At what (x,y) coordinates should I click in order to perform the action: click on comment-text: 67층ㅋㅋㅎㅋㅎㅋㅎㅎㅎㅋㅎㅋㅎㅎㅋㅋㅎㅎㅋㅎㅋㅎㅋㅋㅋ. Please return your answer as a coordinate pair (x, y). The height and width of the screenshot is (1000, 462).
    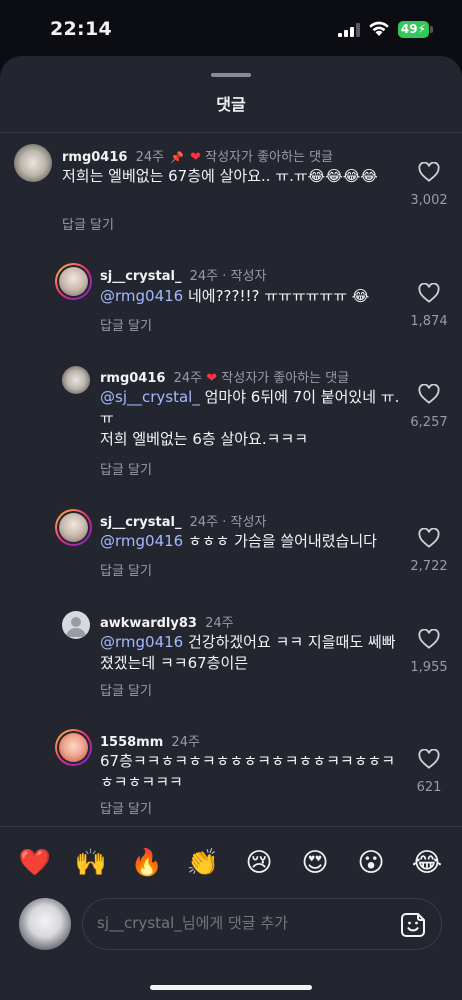
    Looking at the image, I should click on (248, 771).